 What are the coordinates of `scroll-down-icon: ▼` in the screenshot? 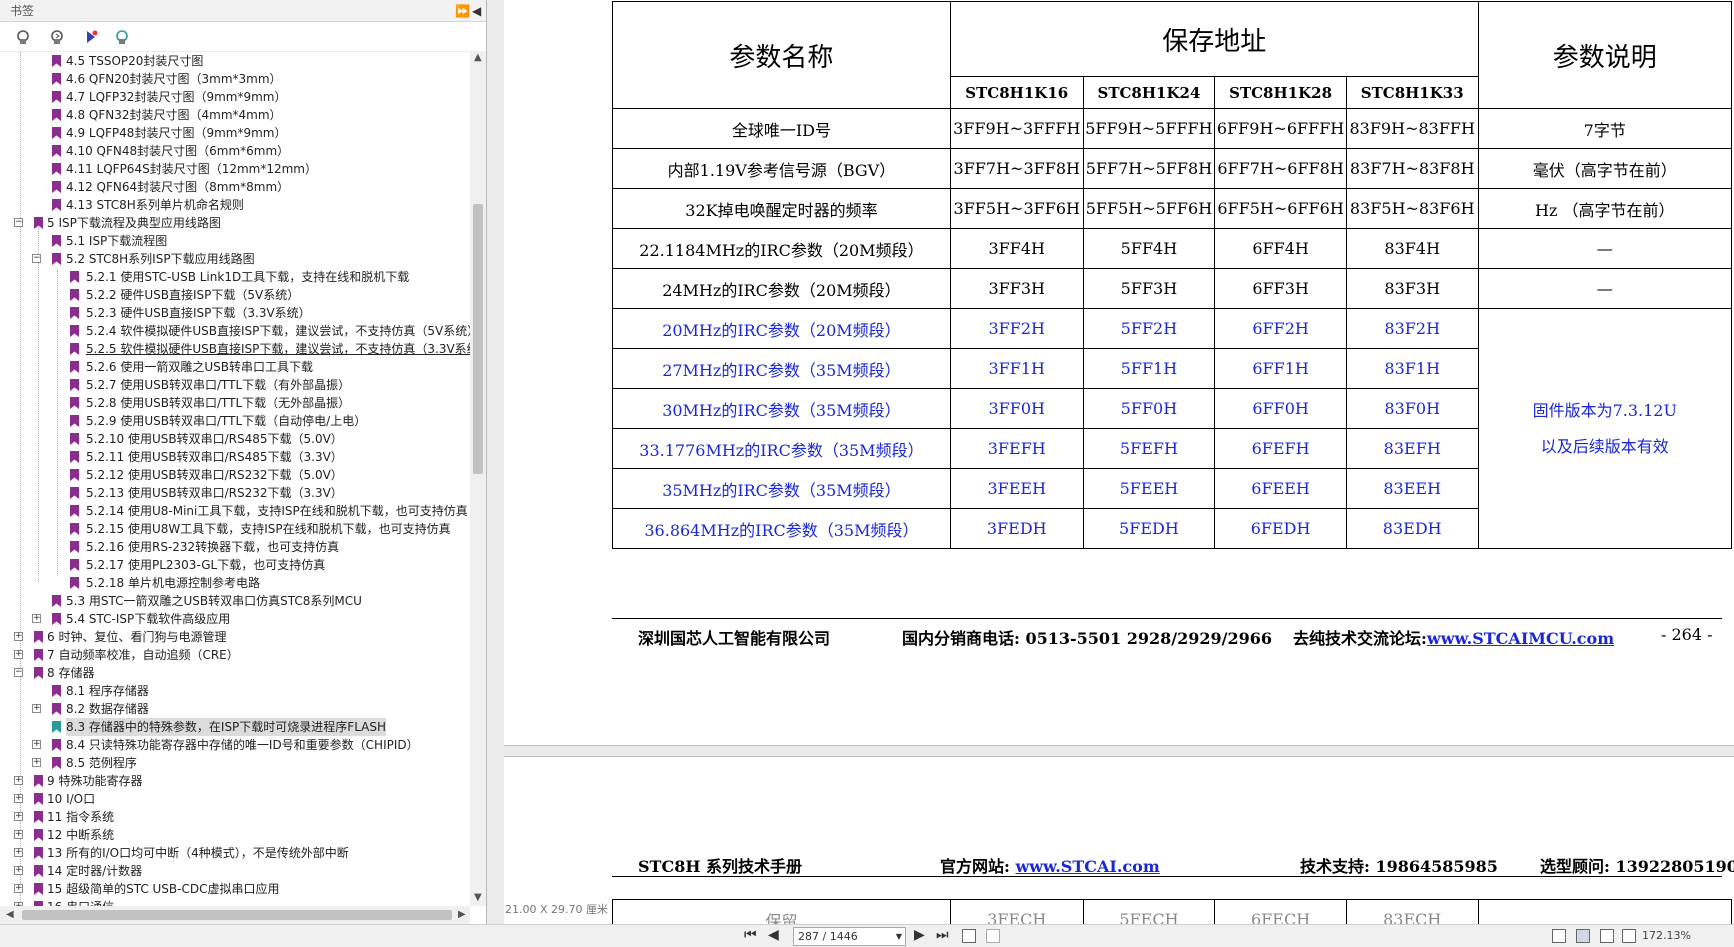 It's located at (478, 897).